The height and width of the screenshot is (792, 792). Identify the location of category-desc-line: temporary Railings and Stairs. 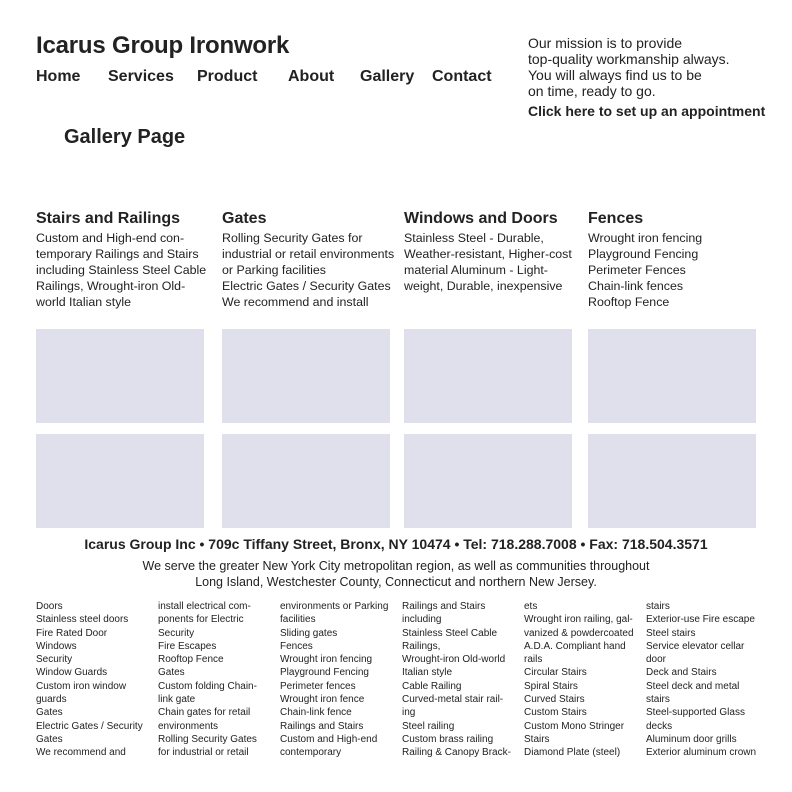
(117, 254).